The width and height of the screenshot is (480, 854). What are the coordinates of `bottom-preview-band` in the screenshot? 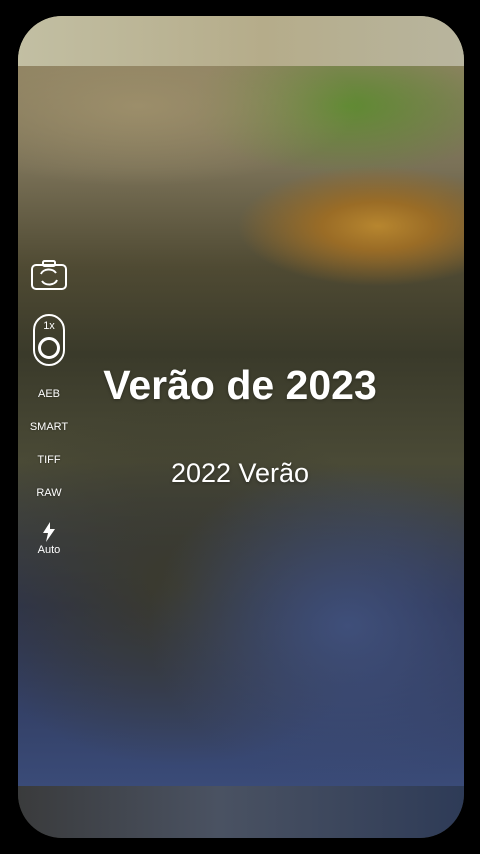 It's located at (241, 812).